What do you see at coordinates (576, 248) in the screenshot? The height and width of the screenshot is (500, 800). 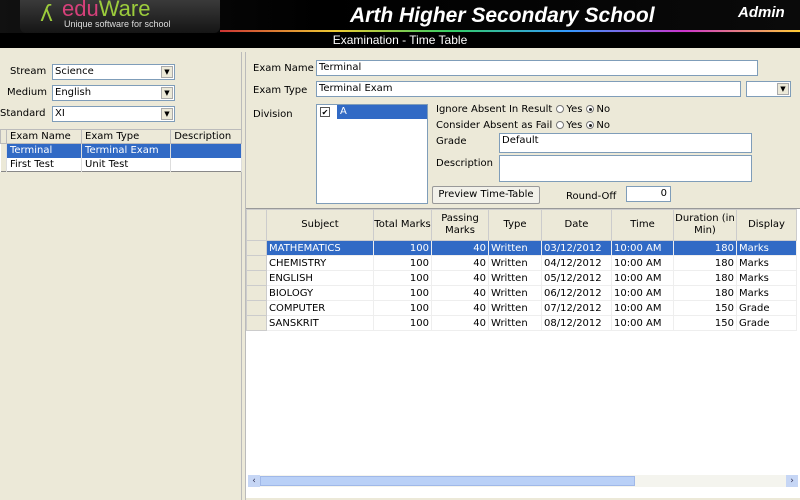 I see `cell: 03/12/2012` at bounding box center [576, 248].